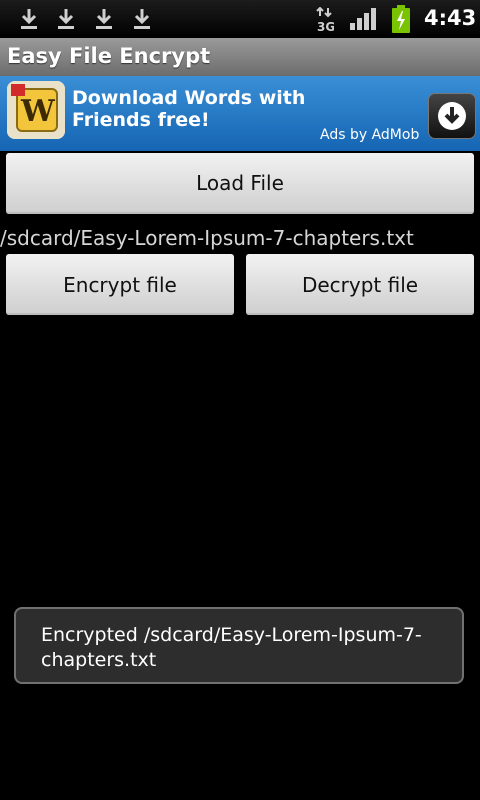 Image resolution: width=480 pixels, height=800 pixels. I want to click on download-circle-icon, so click(452, 116).